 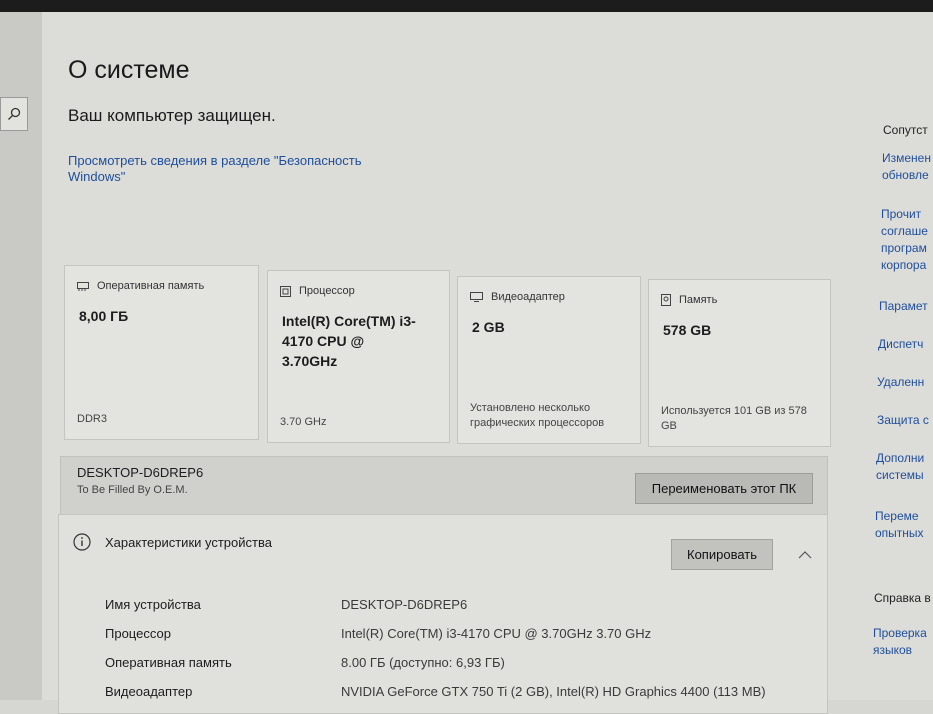 What do you see at coordinates (83, 286) in the screenshot?
I see `ram-icon` at bounding box center [83, 286].